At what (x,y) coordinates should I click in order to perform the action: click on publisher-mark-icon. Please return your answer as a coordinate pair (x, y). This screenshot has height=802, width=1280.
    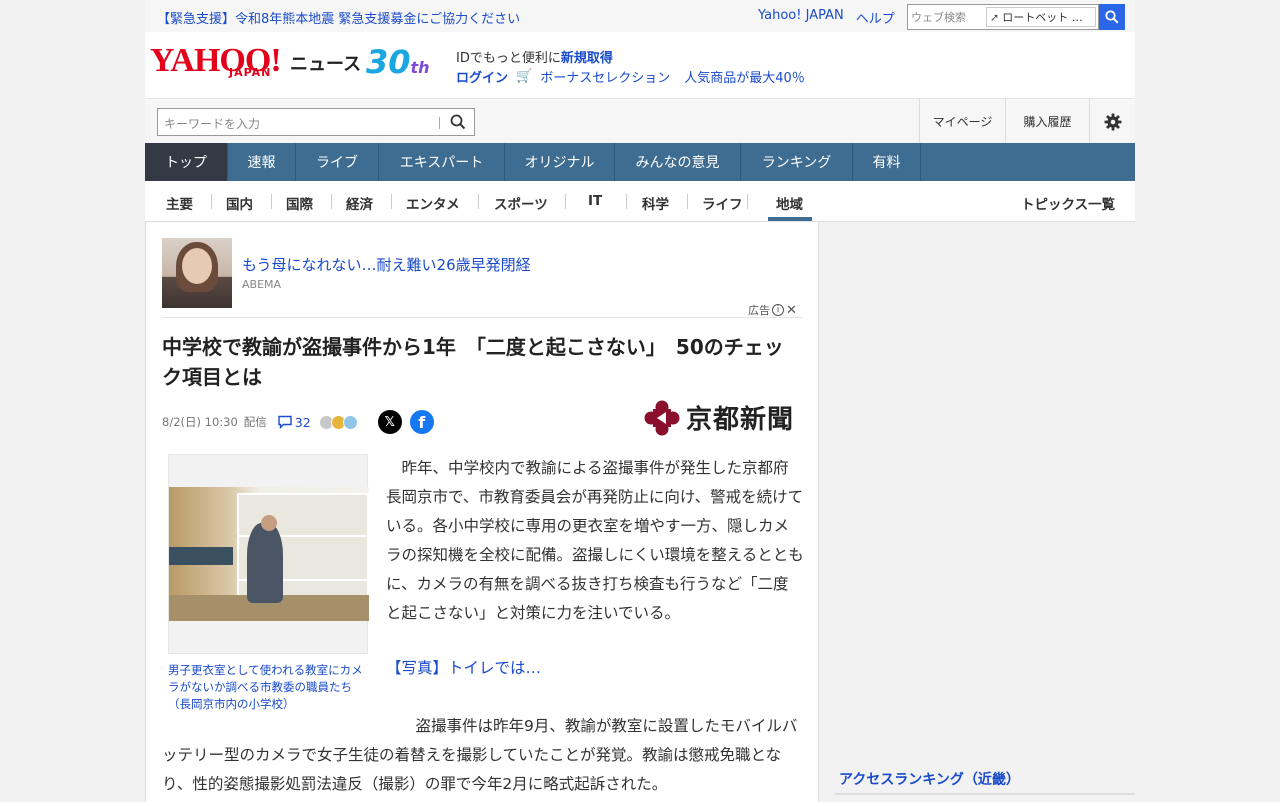
    Looking at the image, I should click on (662, 417).